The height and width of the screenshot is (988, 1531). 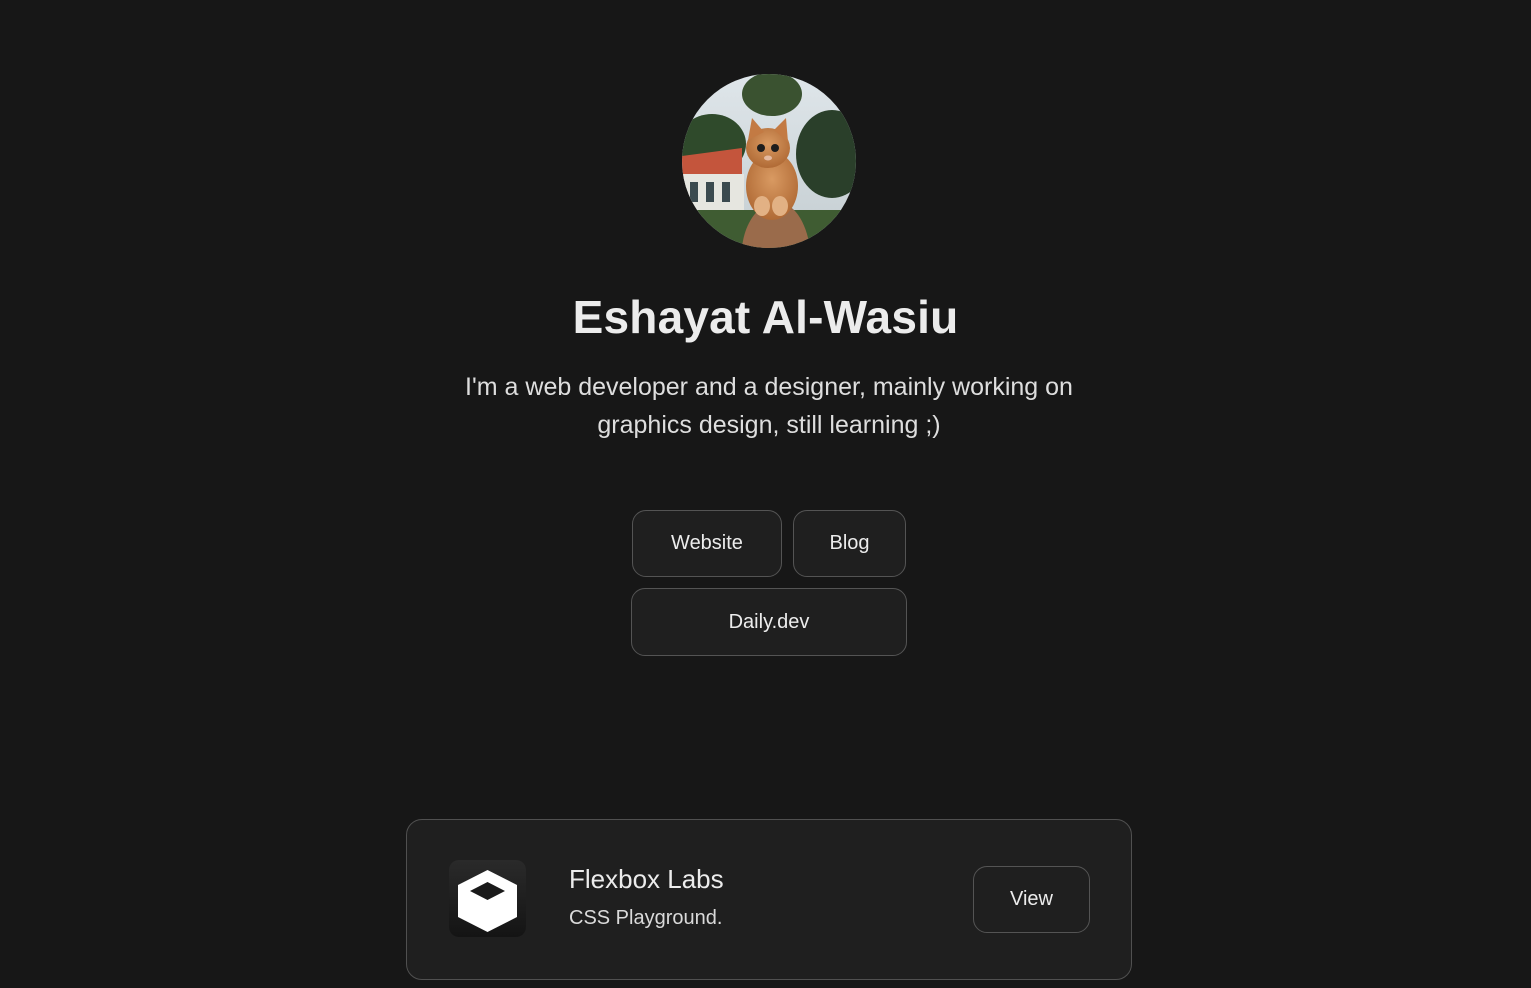 What do you see at coordinates (487, 898) in the screenshot?
I see `cube-icon` at bounding box center [487, 898].